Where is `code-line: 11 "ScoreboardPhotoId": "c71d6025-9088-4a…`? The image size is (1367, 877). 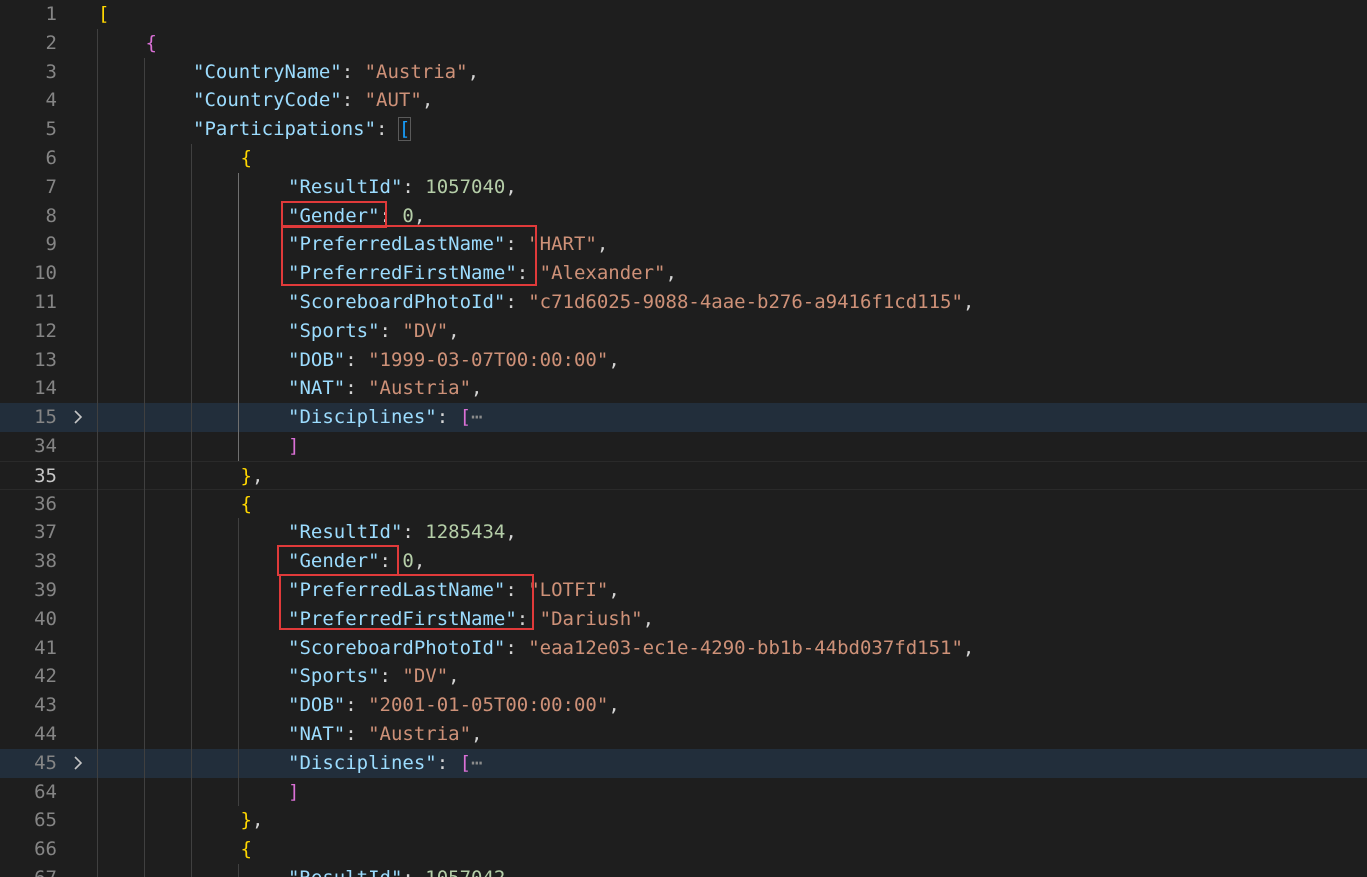 code-line: 11 "ScoreboardPhotoId": "c71d6025-9088-4a… is located at coordinates (683, 302).